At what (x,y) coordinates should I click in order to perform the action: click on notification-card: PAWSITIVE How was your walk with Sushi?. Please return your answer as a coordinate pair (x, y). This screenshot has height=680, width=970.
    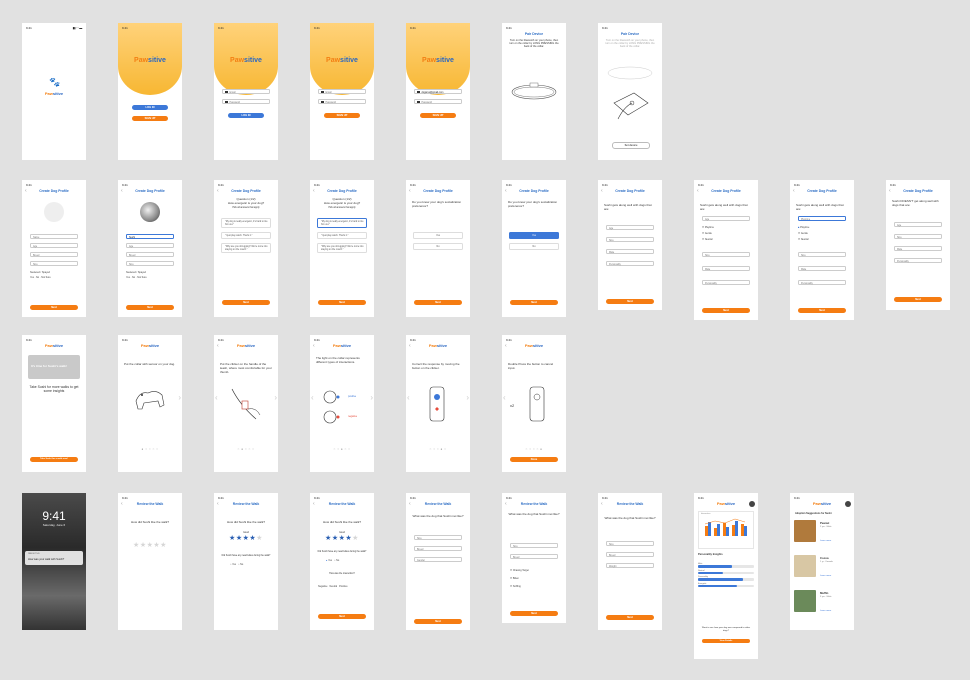
    Looking at the image, I should click on (54, 558).